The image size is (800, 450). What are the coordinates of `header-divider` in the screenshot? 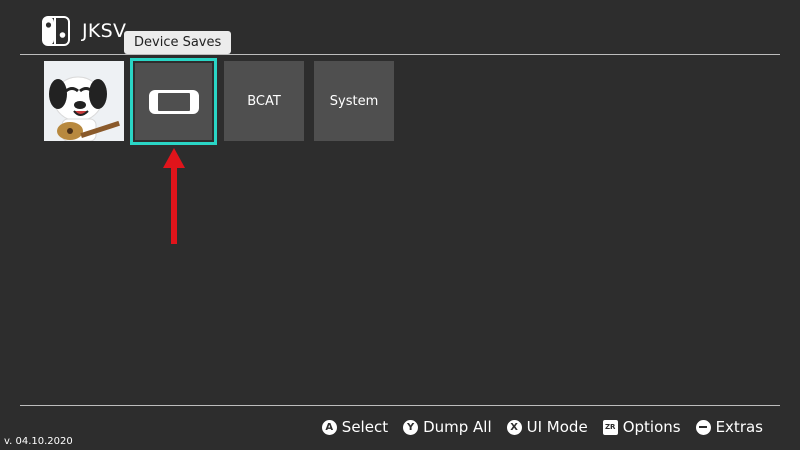 It's located at (400, 54).